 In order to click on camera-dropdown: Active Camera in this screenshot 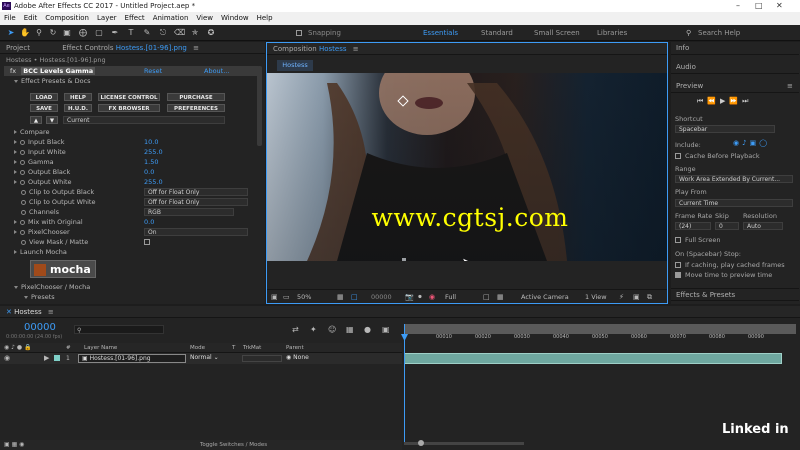, I will do `click(545, 297)`.